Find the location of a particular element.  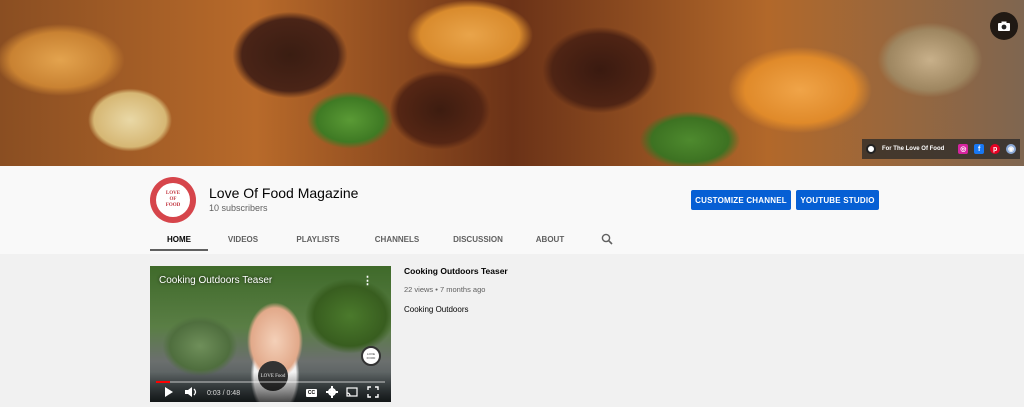

banner-links: For The Love Of Food ◎ f p ◉ is located at coordinates (941, 149).